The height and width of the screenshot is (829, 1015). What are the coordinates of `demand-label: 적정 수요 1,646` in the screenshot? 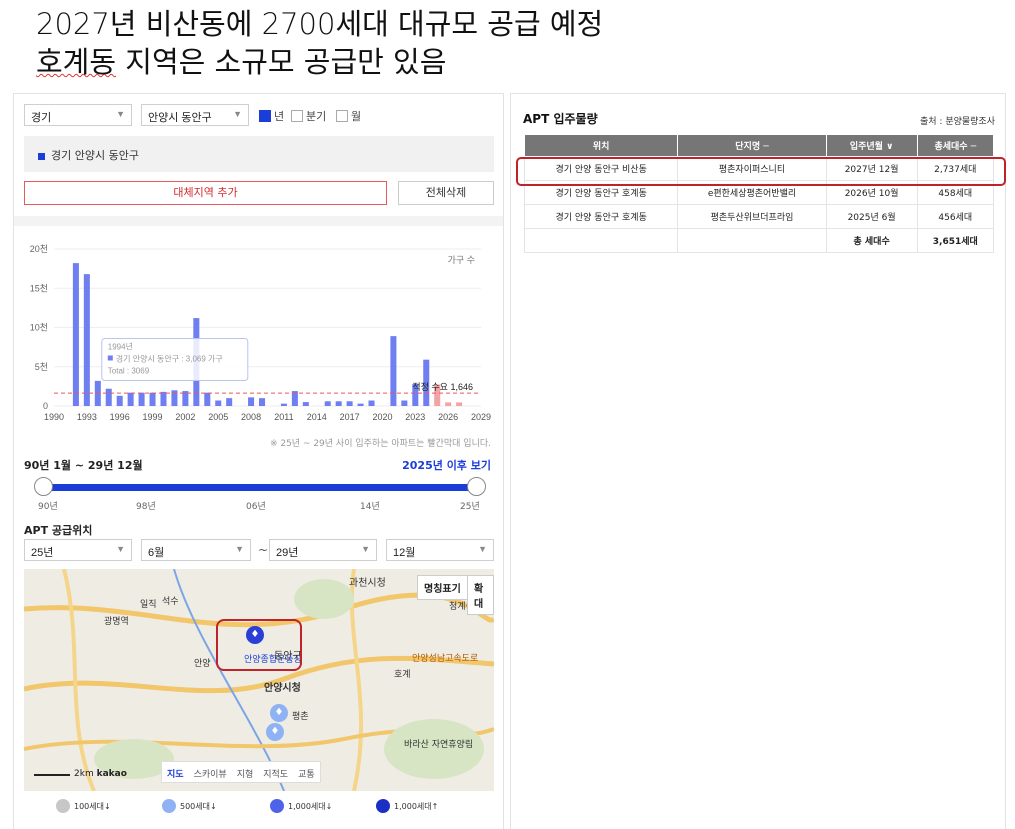 It's located at (442, 386).